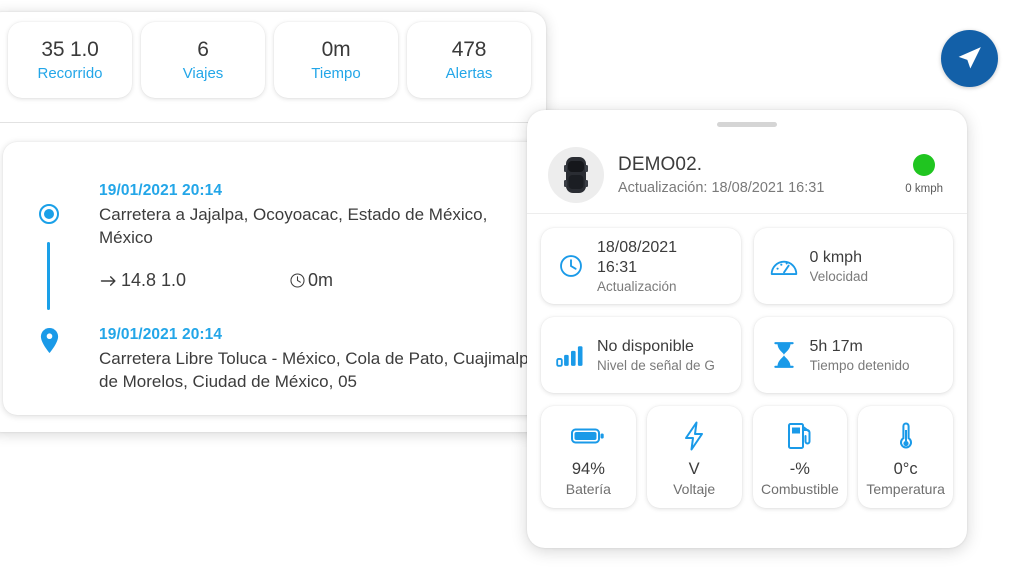 This screenshot has width=1024, height=576. Describe the element at coordinates (161, 190) in the screenshot. I see `trip-start-time: 19/01/2021 20:14` at that location.